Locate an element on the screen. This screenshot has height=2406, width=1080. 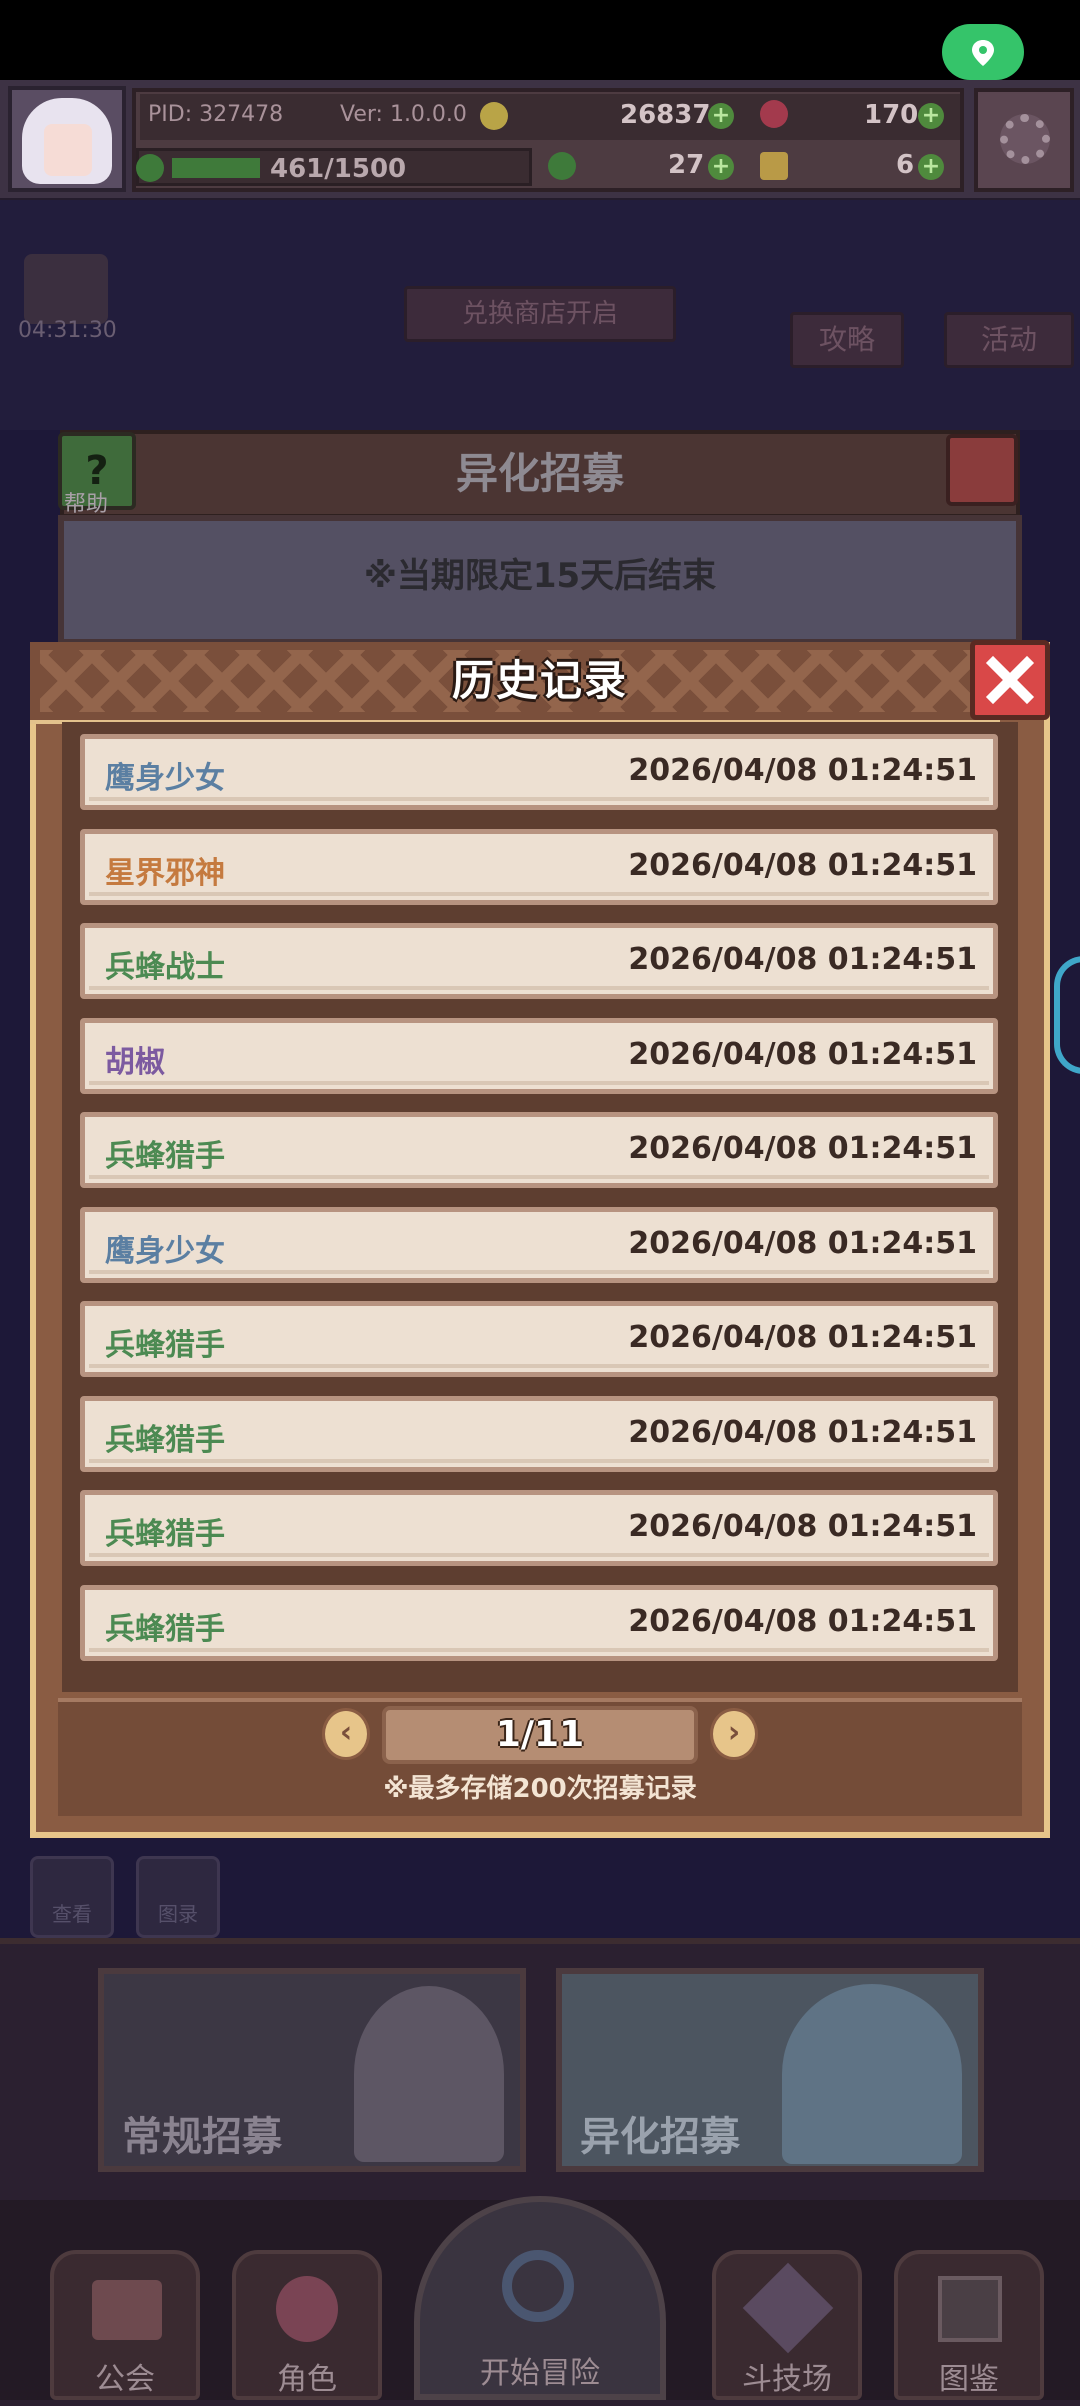
gold-coin-icon is located at coordinates (494, 116).